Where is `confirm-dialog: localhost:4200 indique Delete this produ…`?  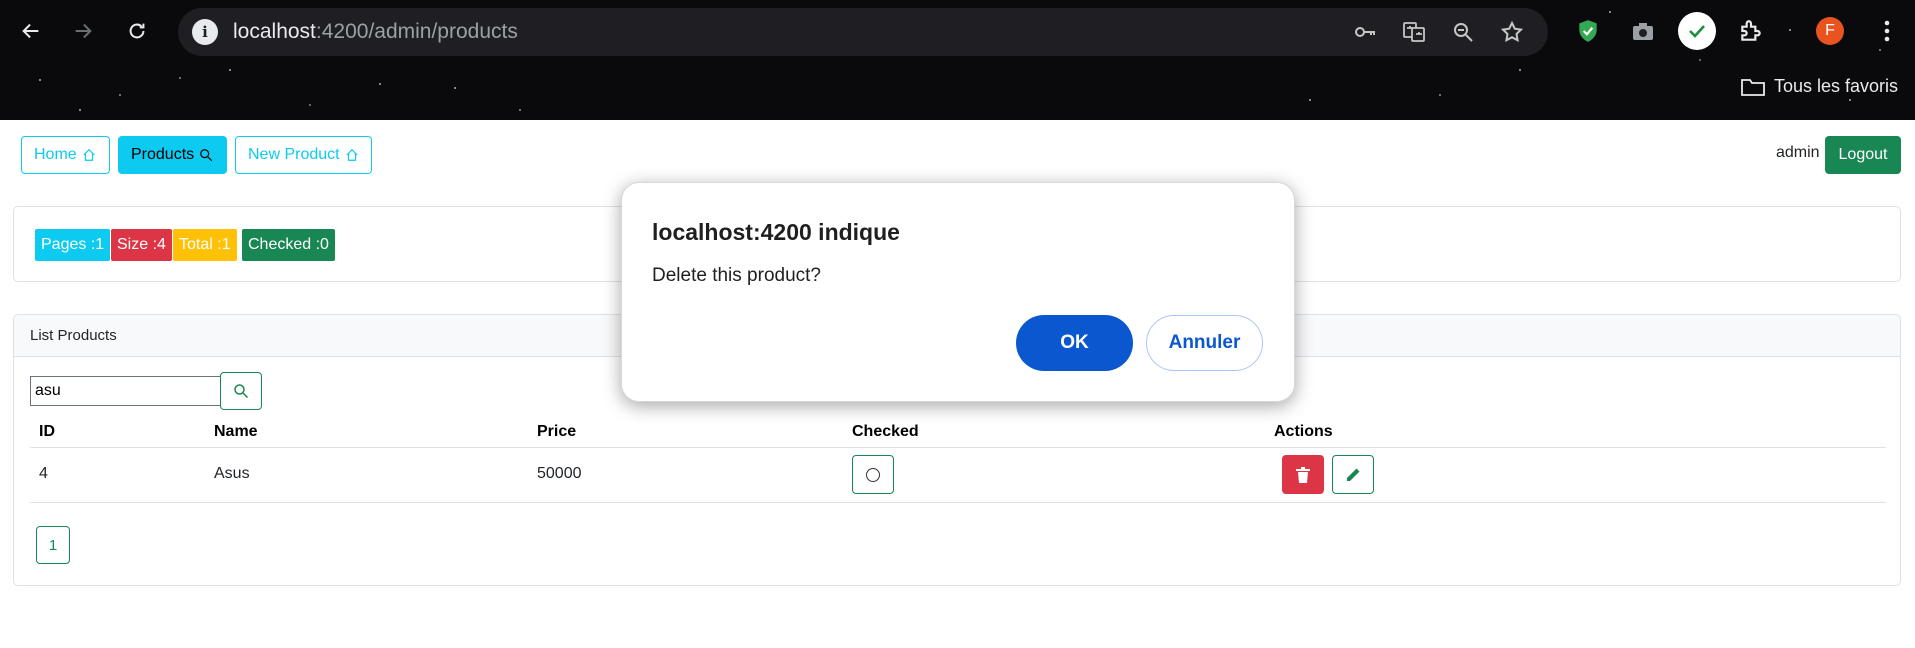
confirm-dialog: localhost:4200 indique Delete this produ… is located at coordinates (958, 292).